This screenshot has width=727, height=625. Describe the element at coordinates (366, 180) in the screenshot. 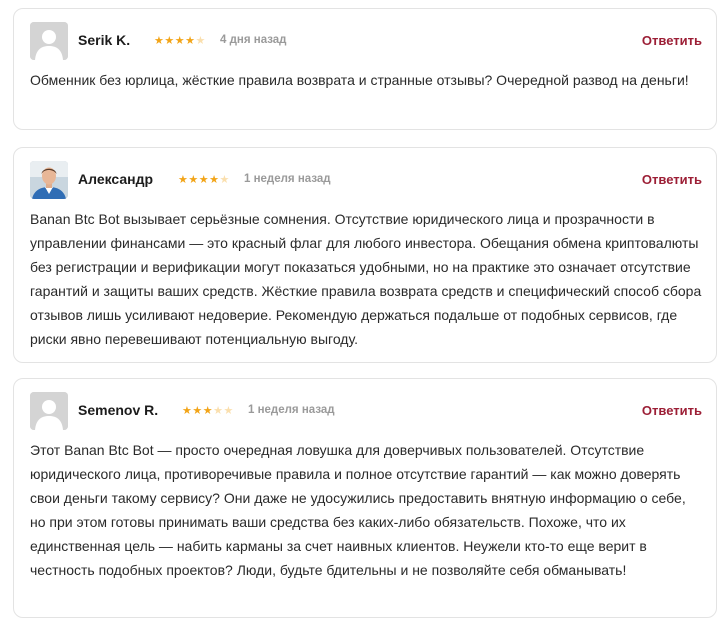

I see `review-header: Александр ★★★★★ 1 неделя назад Ответить` at that location.